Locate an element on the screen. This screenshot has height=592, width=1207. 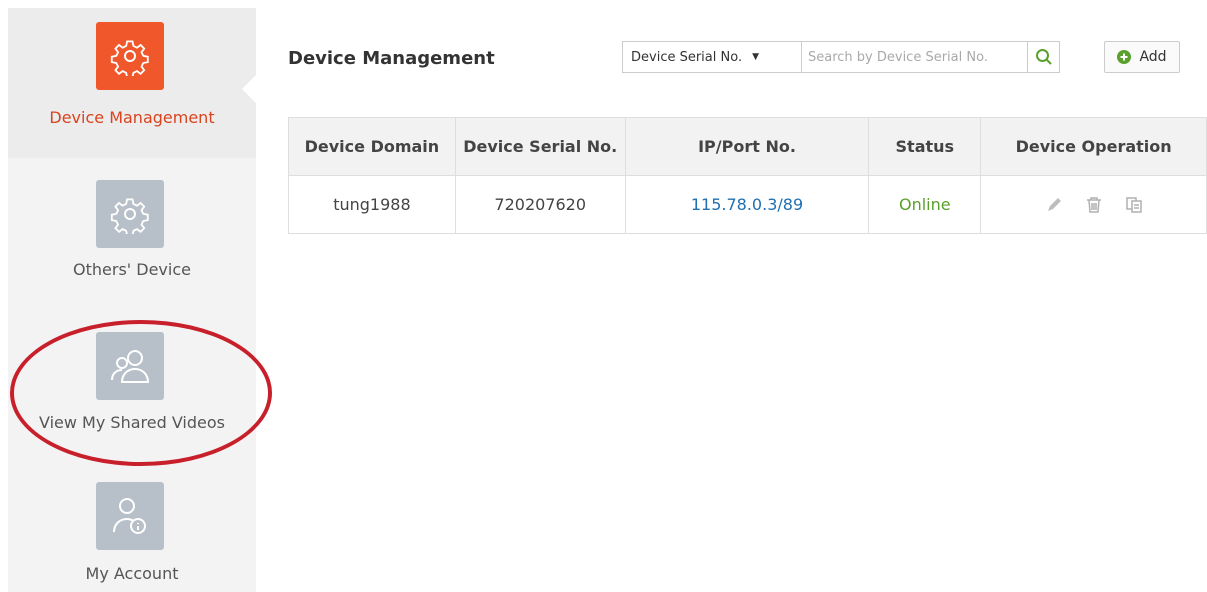
page-title: Device Management is located at coordinates (391, 58).